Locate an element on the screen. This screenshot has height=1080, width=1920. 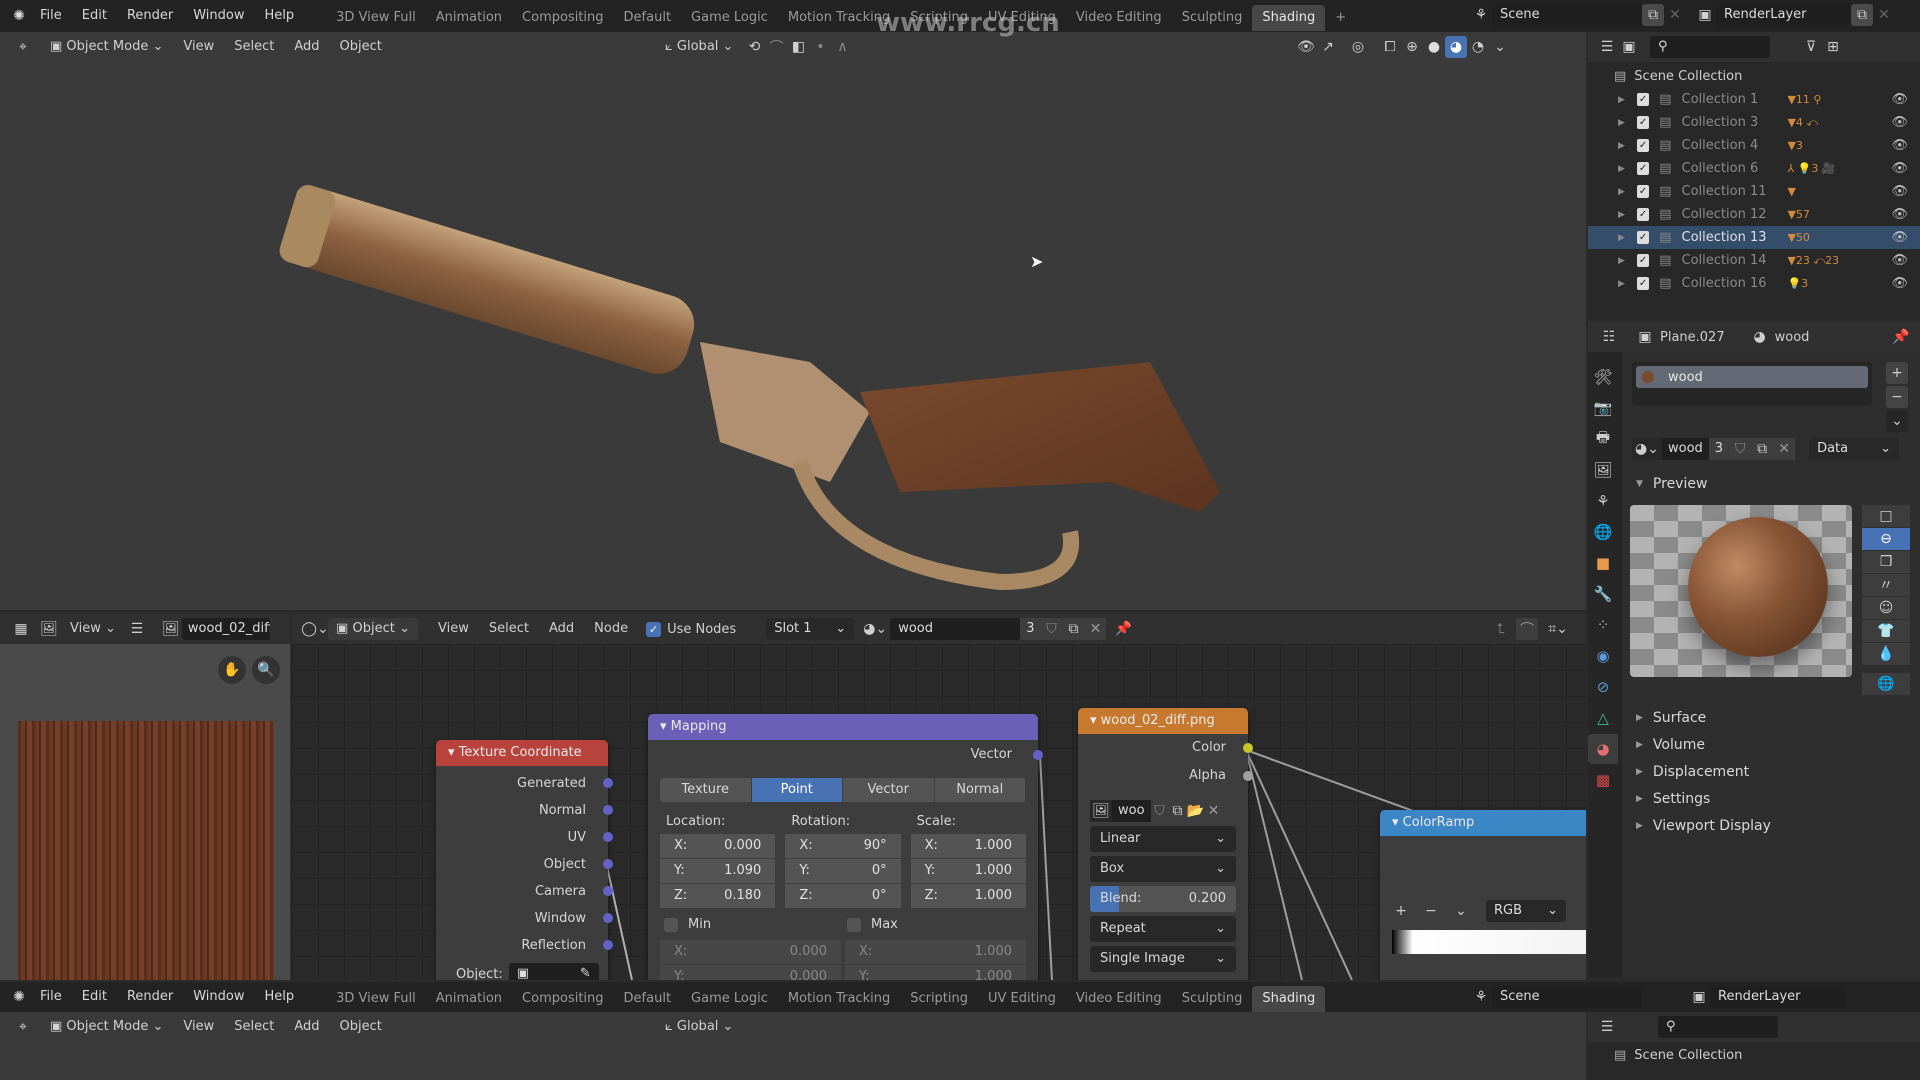
tab-scripting: Scripting is located at coordinates (939, 18).